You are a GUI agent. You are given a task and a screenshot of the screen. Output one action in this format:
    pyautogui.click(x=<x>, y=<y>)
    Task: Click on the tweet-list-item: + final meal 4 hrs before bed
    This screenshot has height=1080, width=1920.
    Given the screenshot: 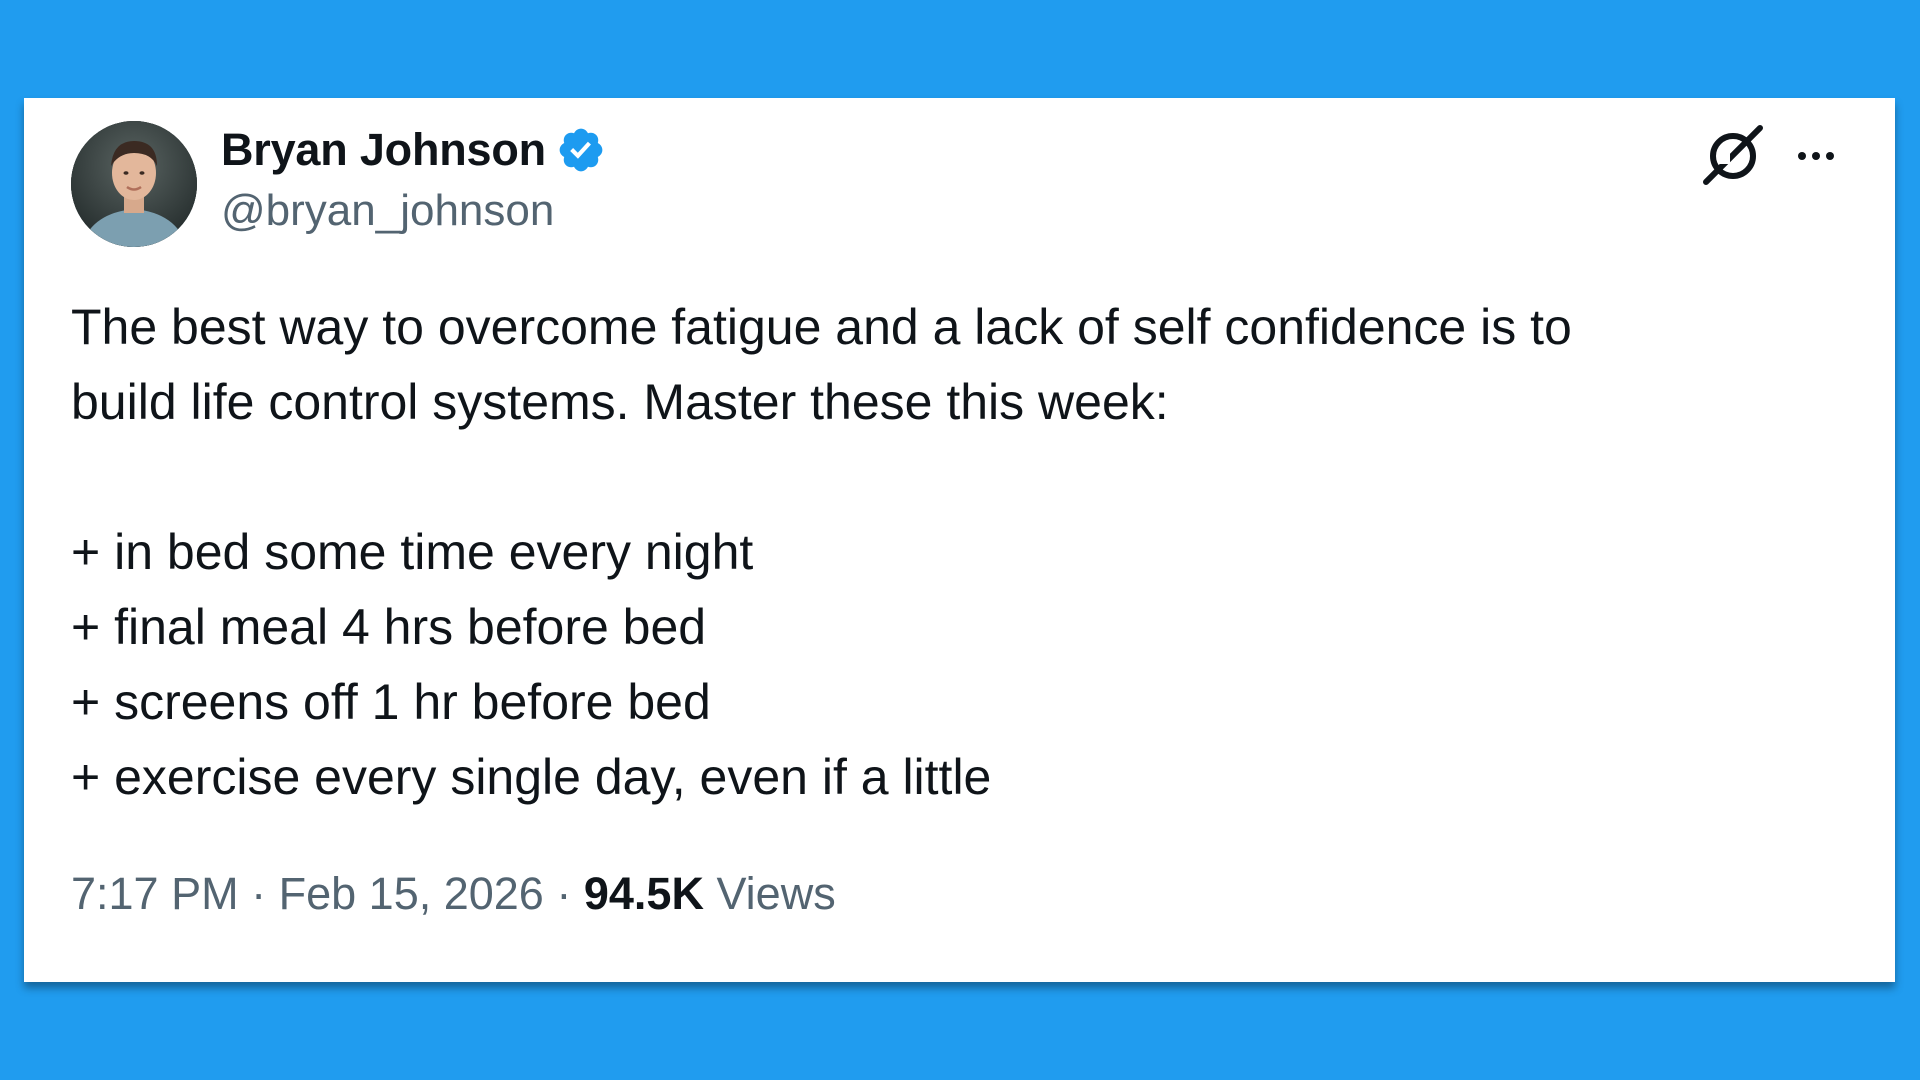 What is the action you would take?
    pyautogui.click(x=389, y=627)
    